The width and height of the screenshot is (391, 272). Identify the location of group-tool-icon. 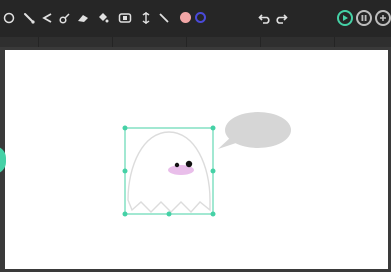
(125, 18).